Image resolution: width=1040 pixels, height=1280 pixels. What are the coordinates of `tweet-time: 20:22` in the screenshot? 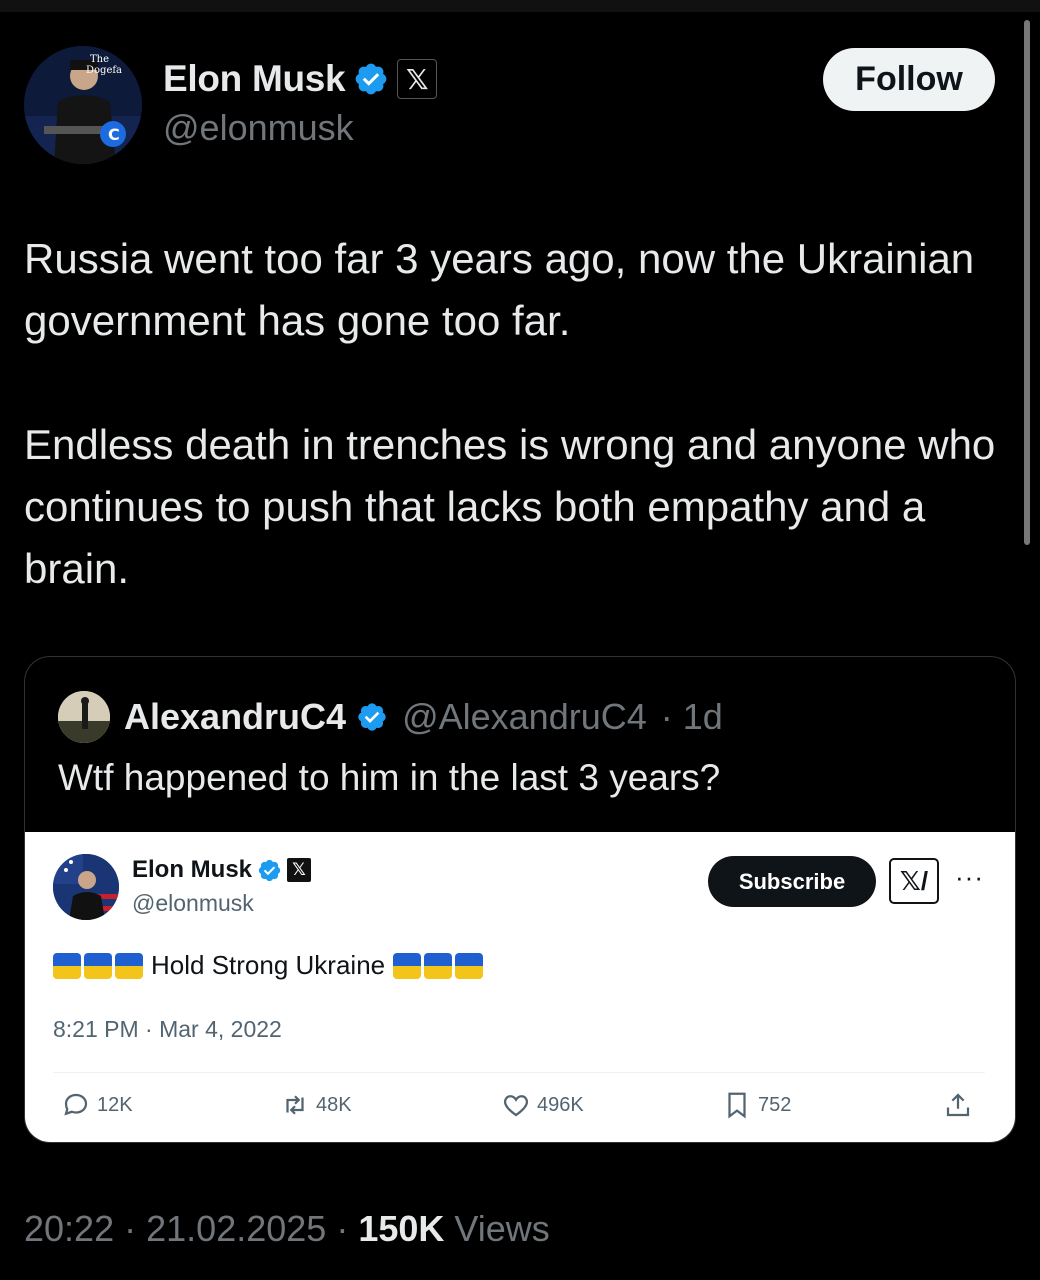 It's located at (69, 1228).